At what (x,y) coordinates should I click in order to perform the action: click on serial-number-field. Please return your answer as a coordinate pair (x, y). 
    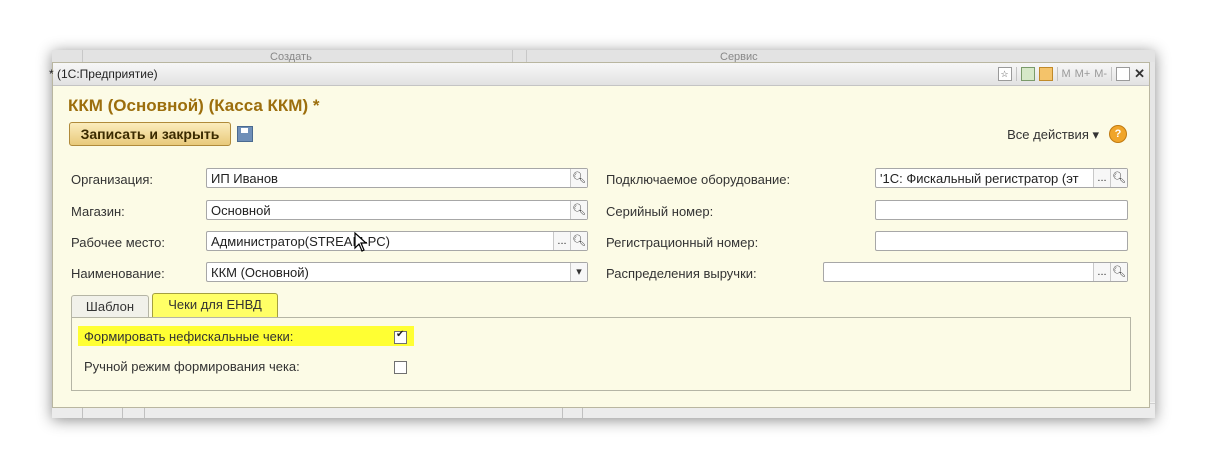
    Looking at the image, I should click on (1001, 210).